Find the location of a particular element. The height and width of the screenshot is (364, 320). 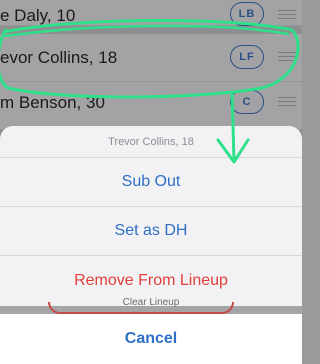

position-badge: LF is located at coordinates (247, 57).